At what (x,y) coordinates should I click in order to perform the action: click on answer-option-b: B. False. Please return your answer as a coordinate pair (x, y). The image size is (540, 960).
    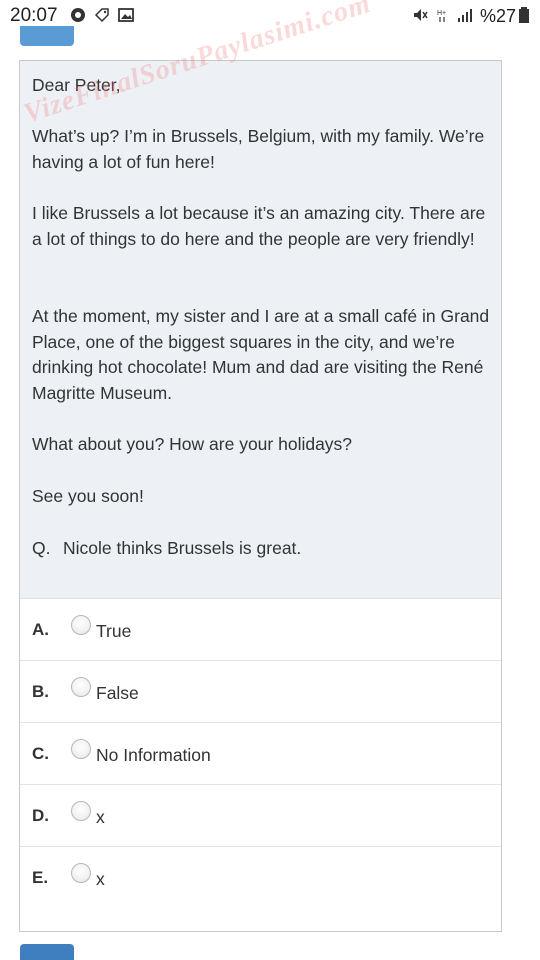
    Looking at the image, I should click on (260, 692).